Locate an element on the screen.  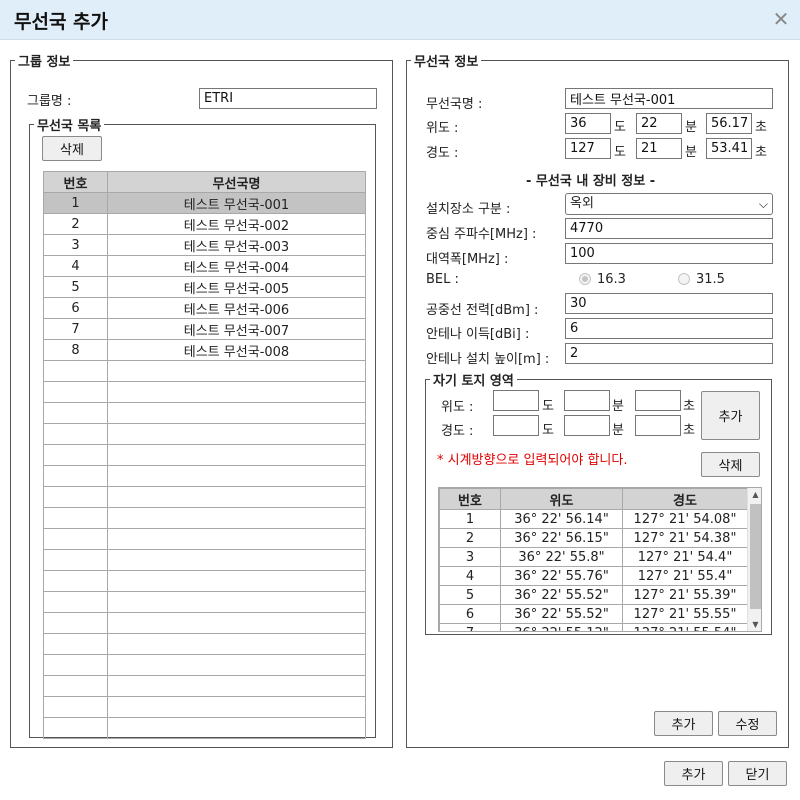
latitude-degree-unit: 도 is located at coordinates (620, 127).